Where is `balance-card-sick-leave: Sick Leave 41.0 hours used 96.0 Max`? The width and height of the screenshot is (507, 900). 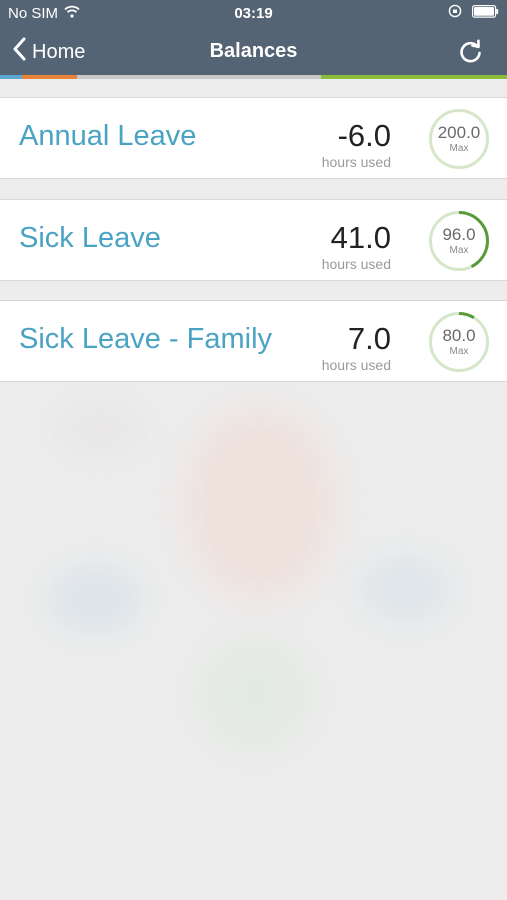 balance-card-sick-leave: Sick Leave 41.0 hours used 96.0 Max is located at coordinates (253, 240).